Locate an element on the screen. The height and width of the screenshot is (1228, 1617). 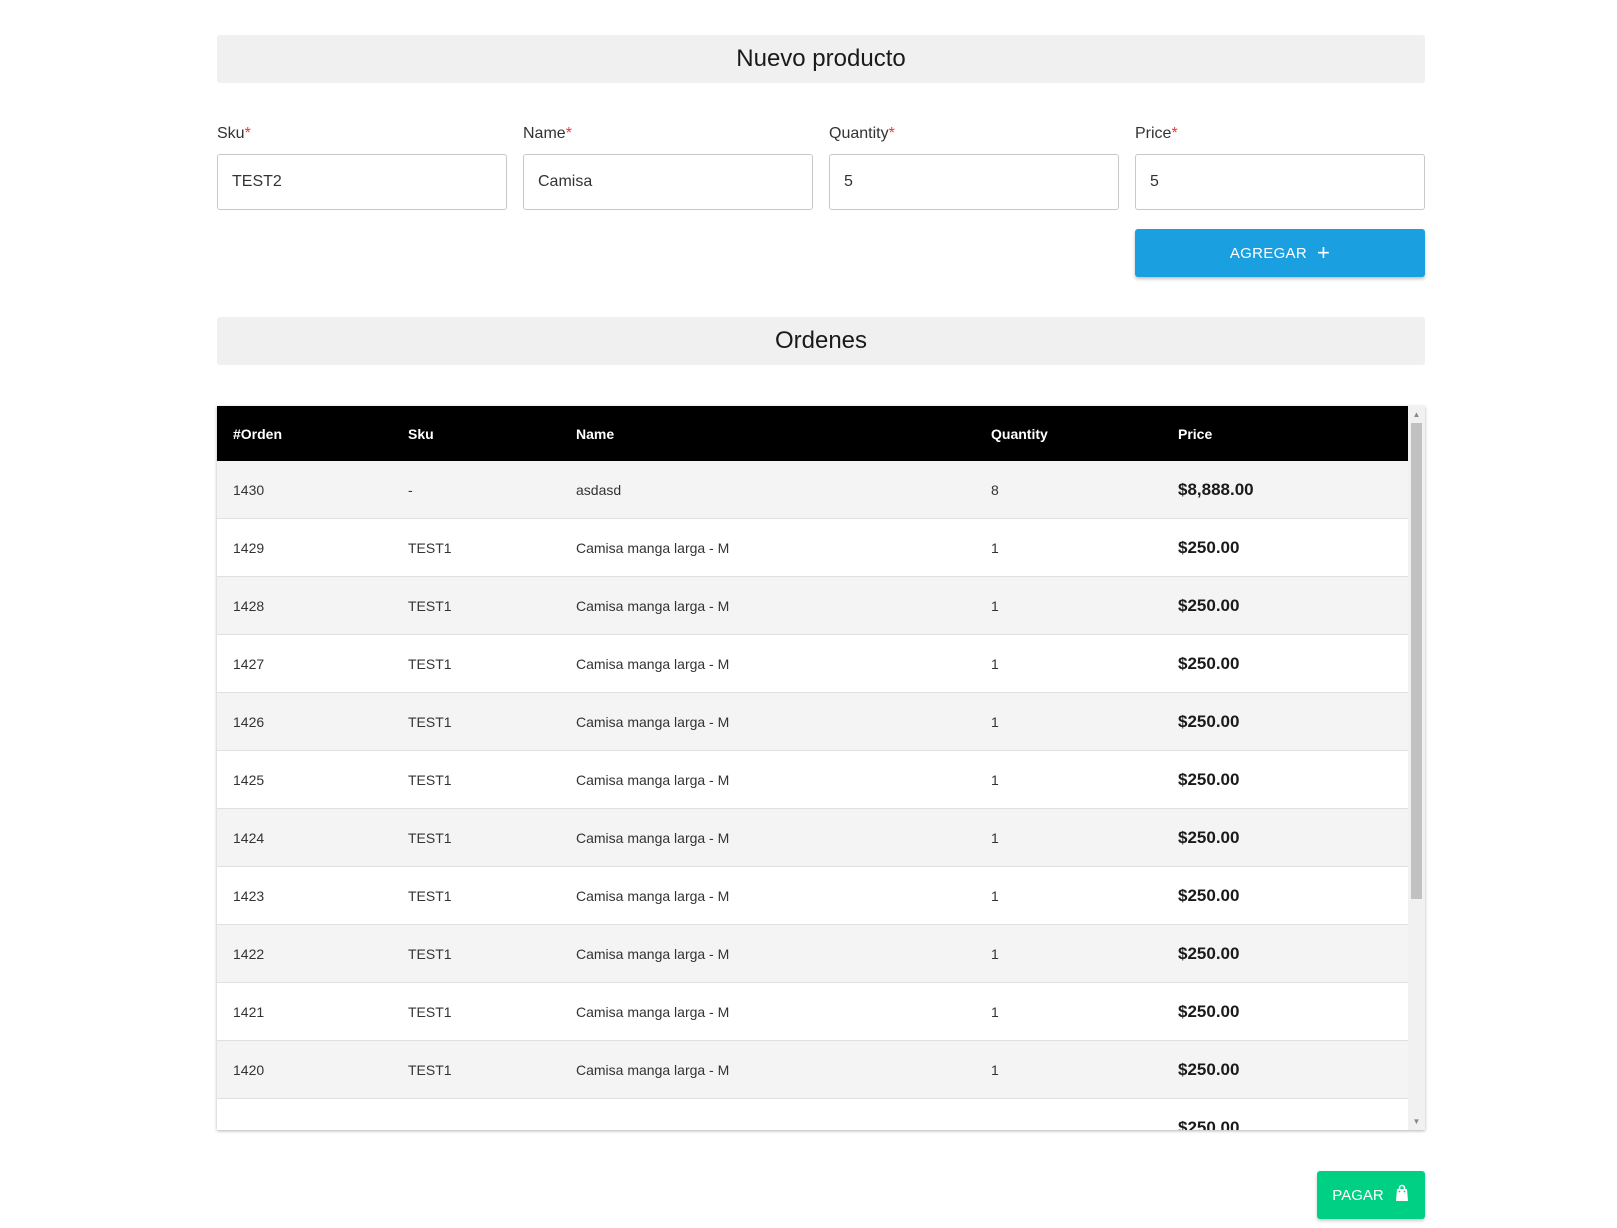
price-label: Price* is located at coordinates (1156, 133).